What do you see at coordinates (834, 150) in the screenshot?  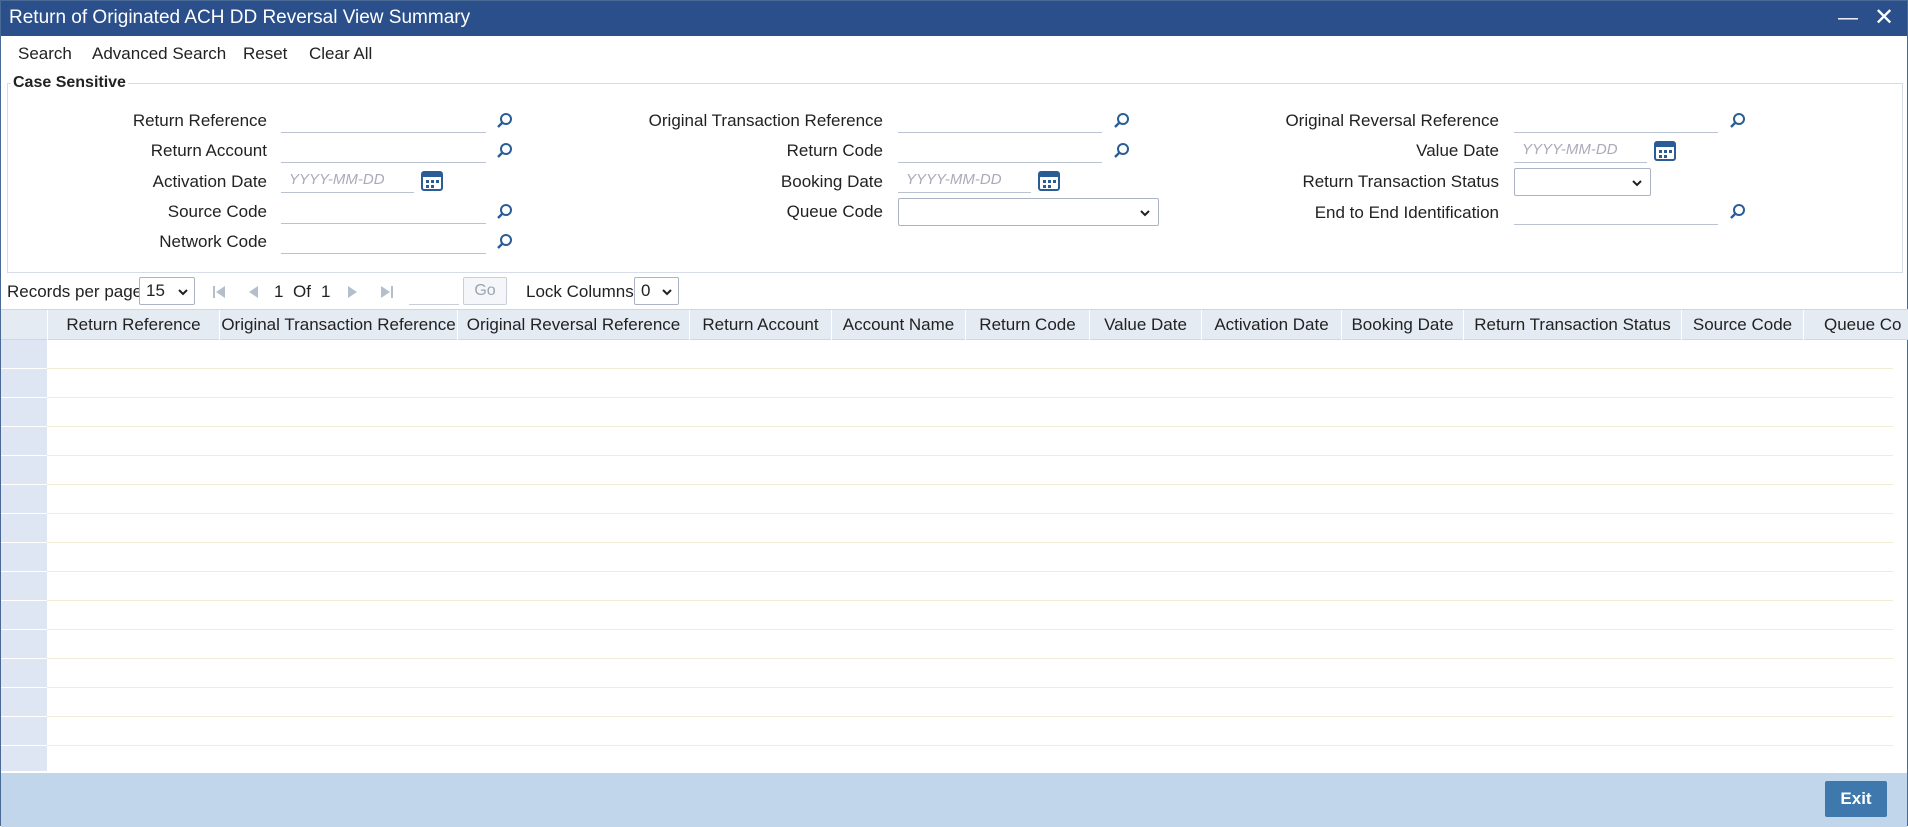 I see `return-code-label: Return Code` at bounding box center [834, 150].